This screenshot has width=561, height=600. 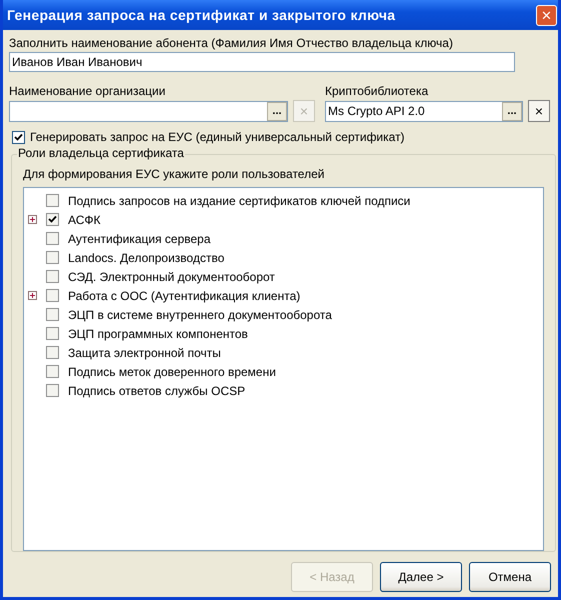 What do you see at coordinates (172, 371) in the screenshot?
I see `role-label: Подпись меток доверенного времени` at bounding box center [172, 371].